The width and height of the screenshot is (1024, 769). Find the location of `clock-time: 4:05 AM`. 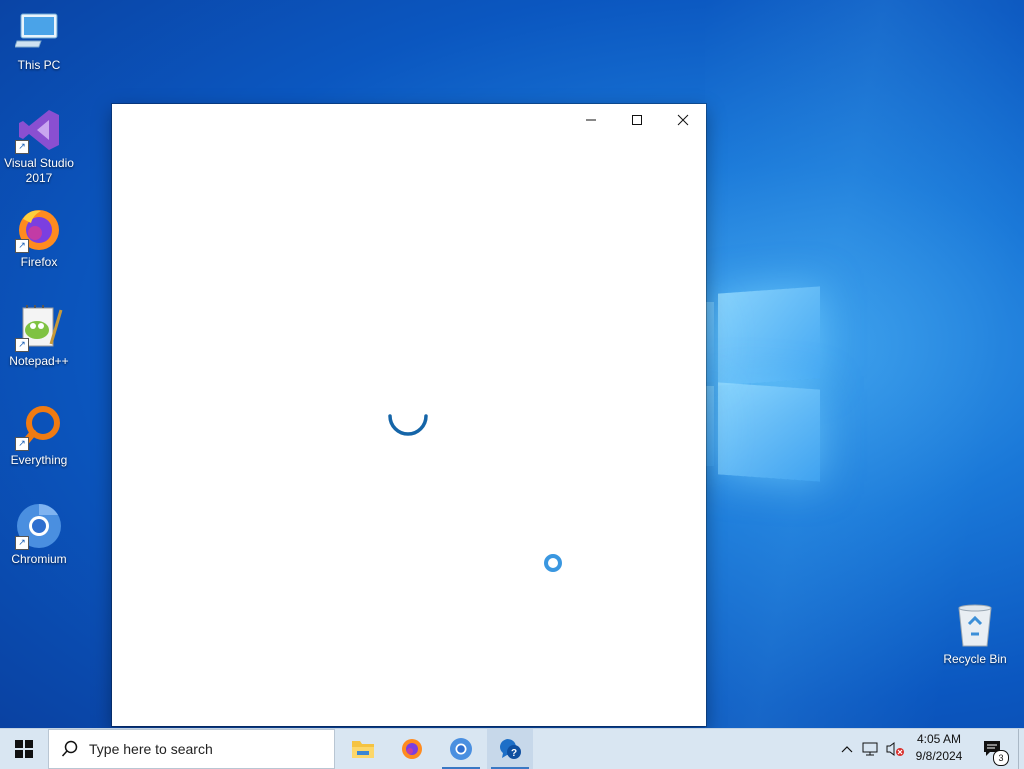

clock-time: 4:05 AM is located at coordinates (939, 739).